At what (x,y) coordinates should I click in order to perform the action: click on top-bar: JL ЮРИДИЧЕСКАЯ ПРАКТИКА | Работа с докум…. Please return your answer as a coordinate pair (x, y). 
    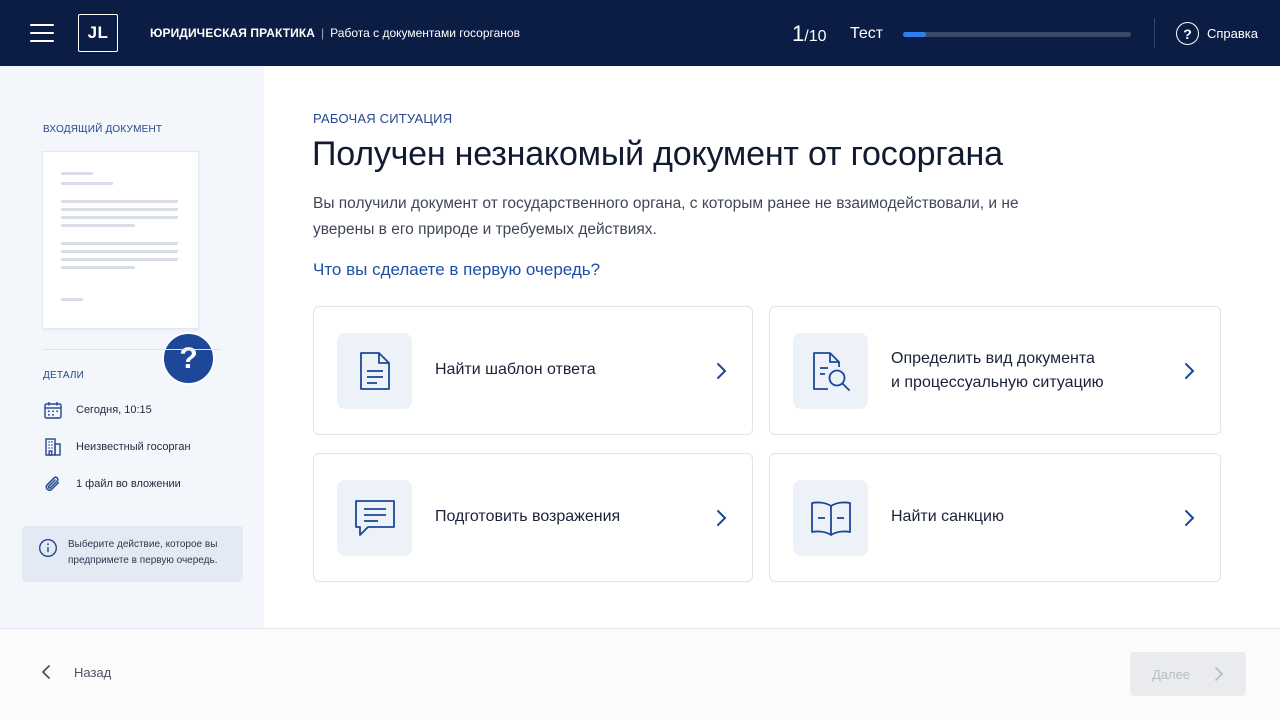
    Looking at the image, I should click on (640, 33).